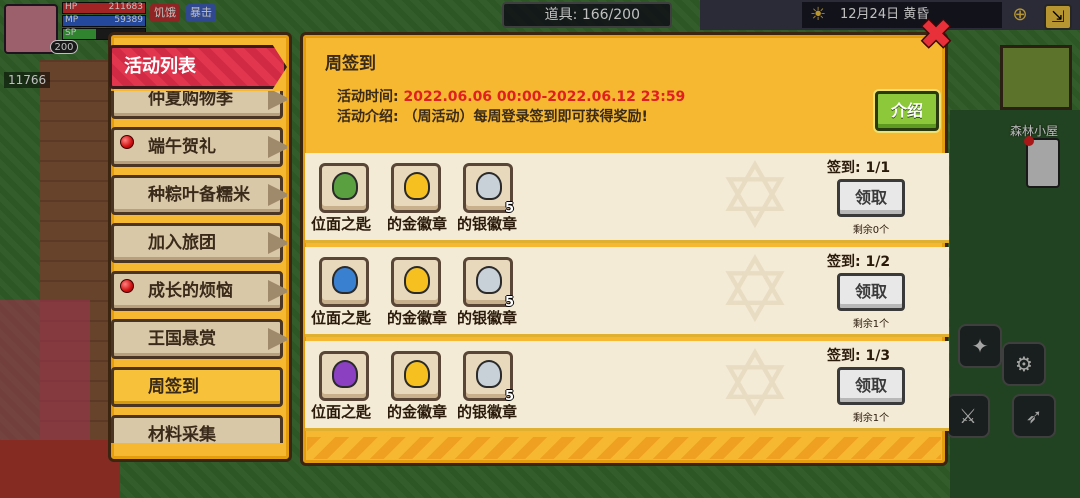 The height and width of the screenshot is (498, 1080). What do you see at coordinates (182, 339) in the screenshot?
I see `activity-item-label: 王国悬赏` at bounding box center [182, 339].